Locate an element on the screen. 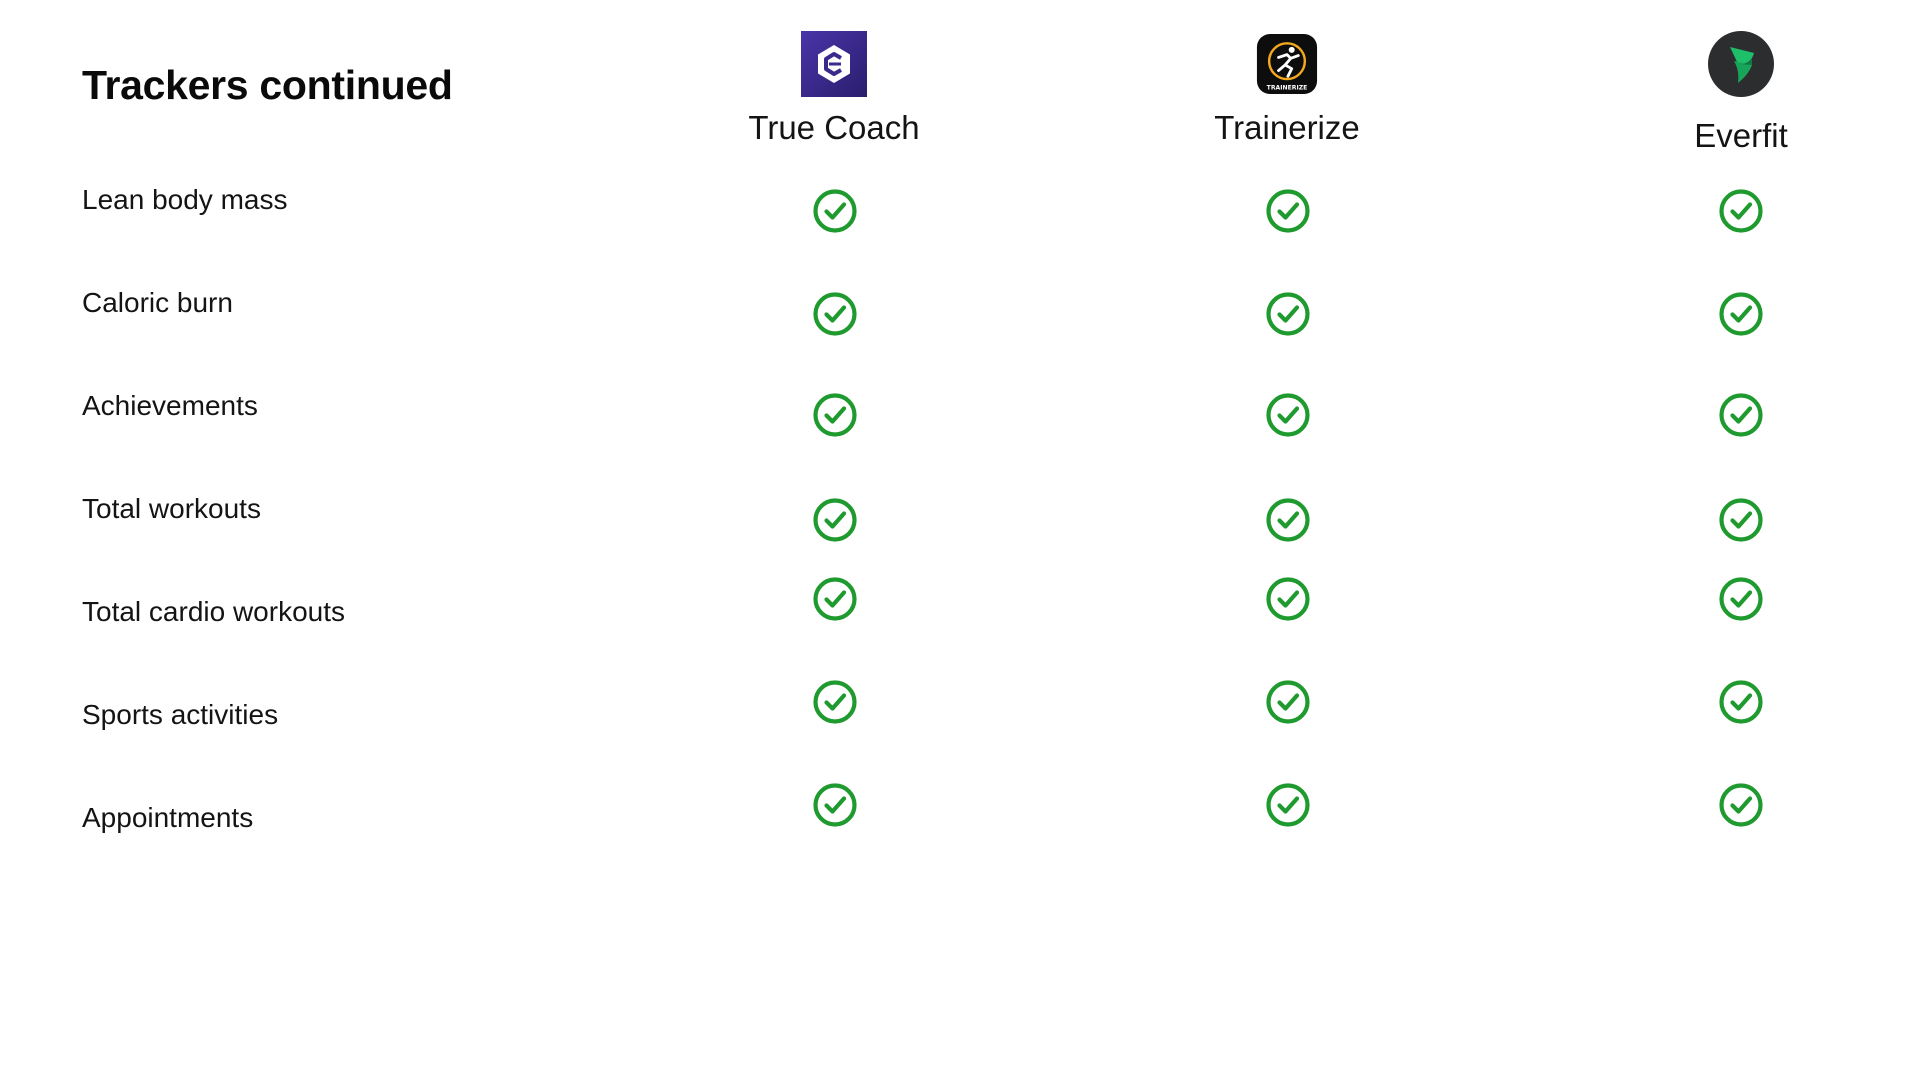 This screenshot has height=1080, width=1920. row-label-total-workouts: Total workouts is located at coordinates (171, 508).